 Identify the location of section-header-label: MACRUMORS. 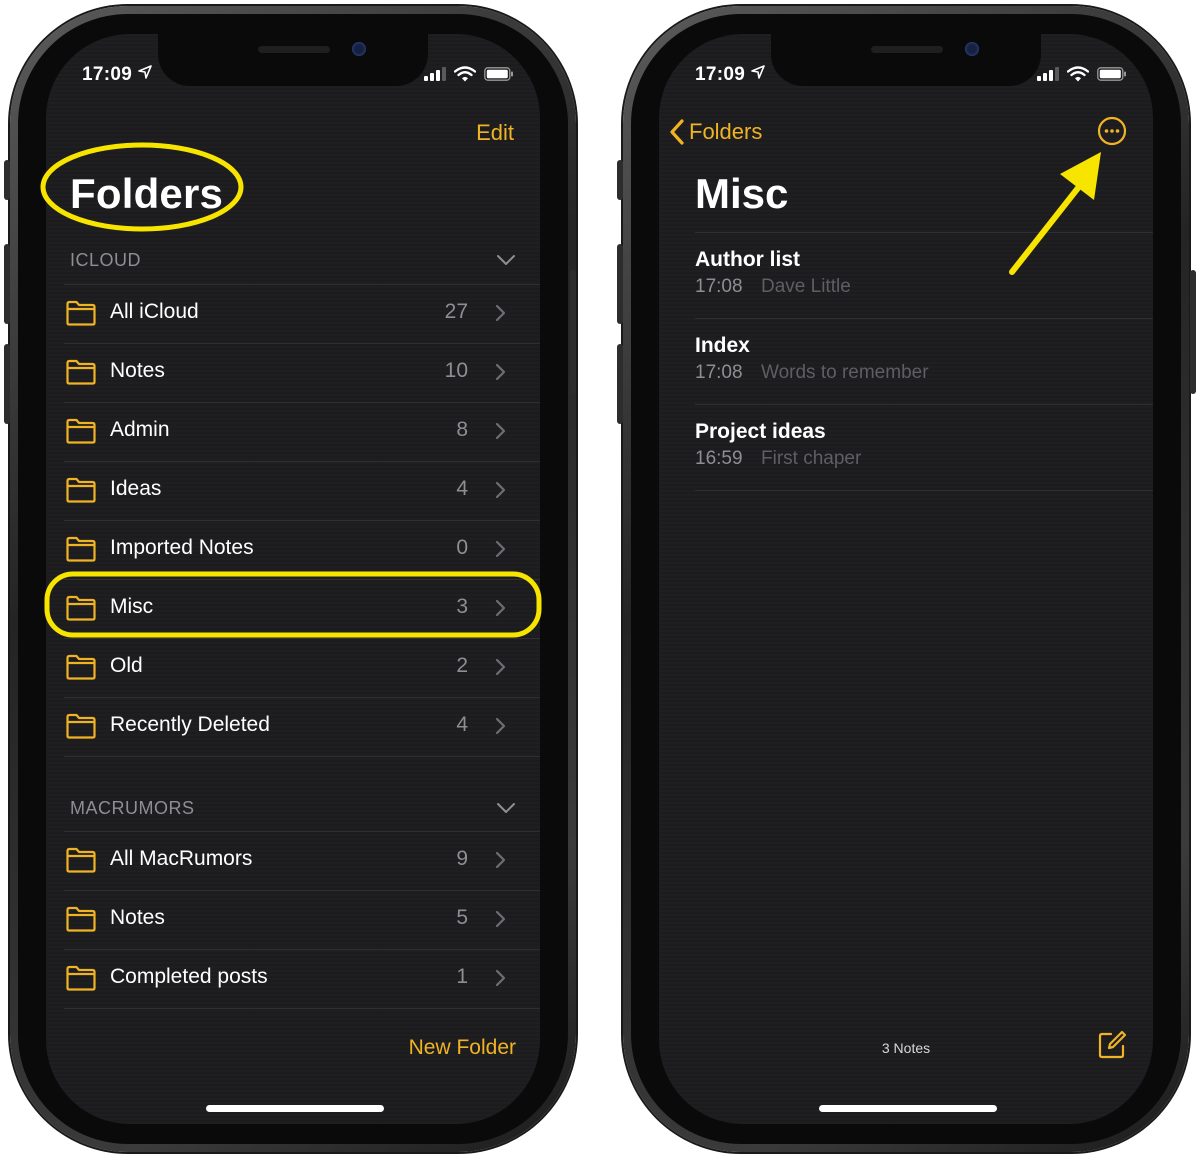
(132, 808).